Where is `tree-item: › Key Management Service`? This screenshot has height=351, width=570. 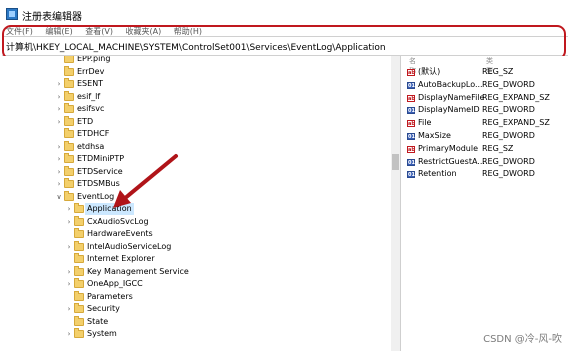 tree-item: › Key Management Service is located at coordinates (195, 271).